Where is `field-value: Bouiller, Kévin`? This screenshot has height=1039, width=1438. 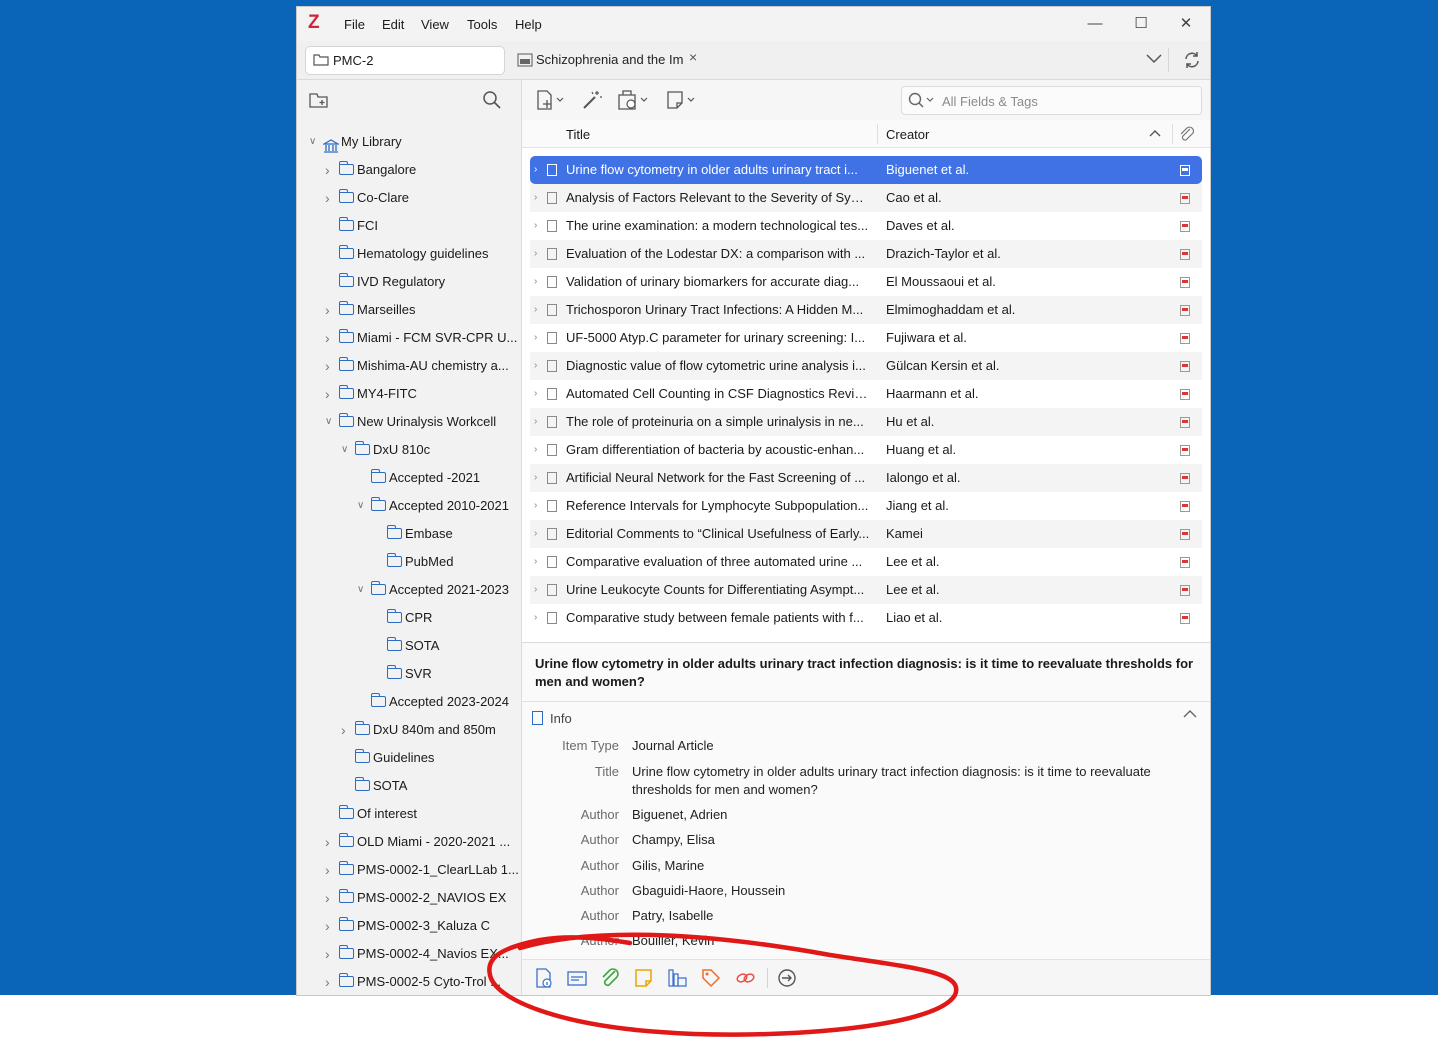
field-value: Bouiller, Kévin is located at coordinates (907, 941).